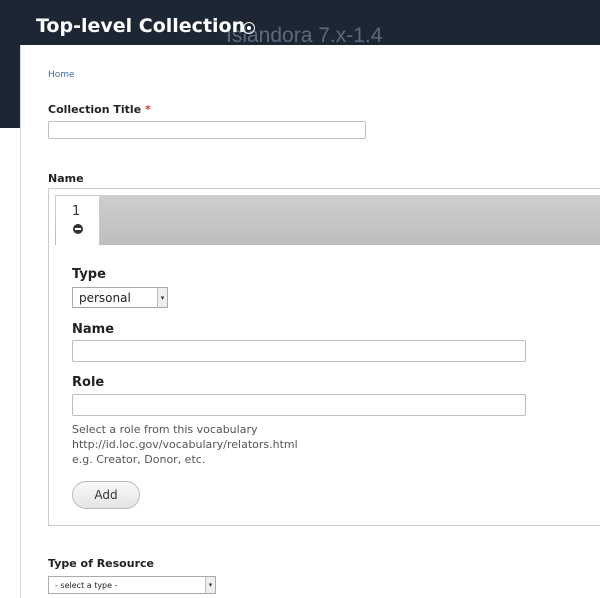  What do you see at coordinates (61, 75) in the screenshot?
I see `breadcrumb-home-link: Home` at bounding box center [61, 75].